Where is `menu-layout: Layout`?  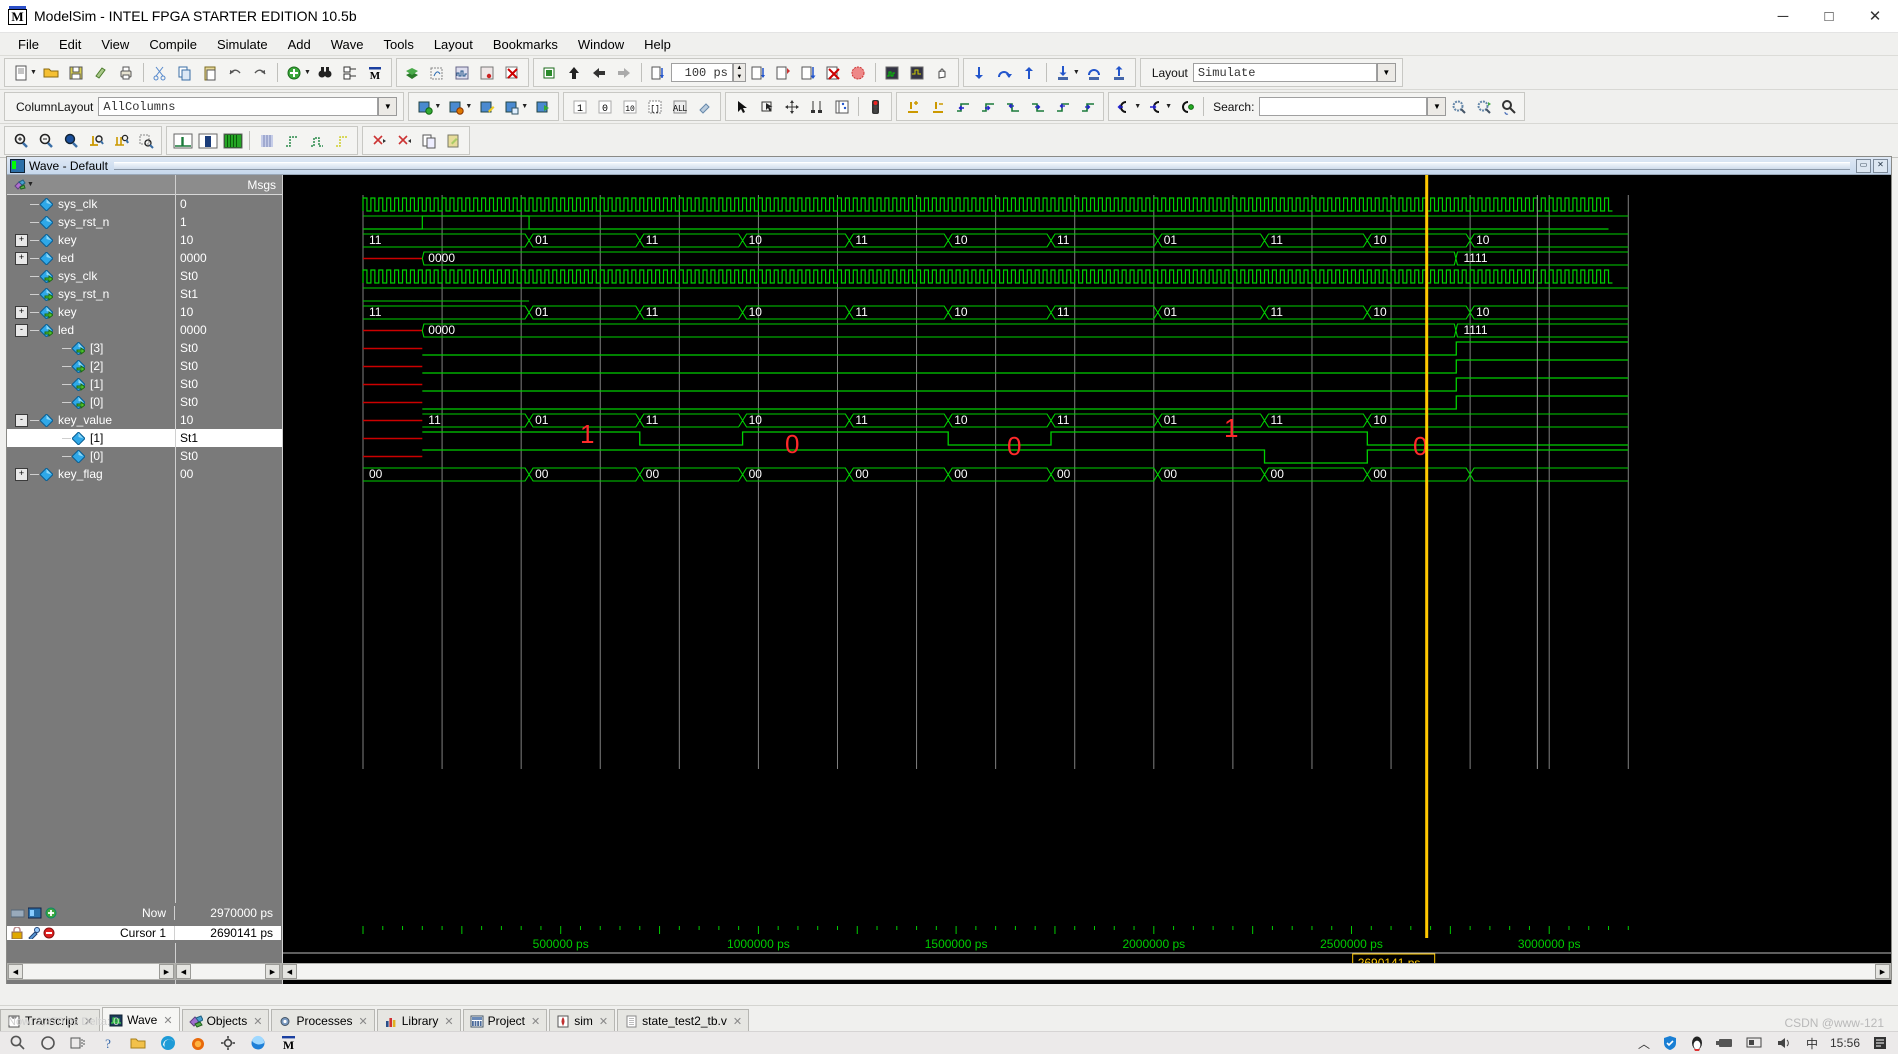
menu-layout: Layout is located at coordinates (453, 44).